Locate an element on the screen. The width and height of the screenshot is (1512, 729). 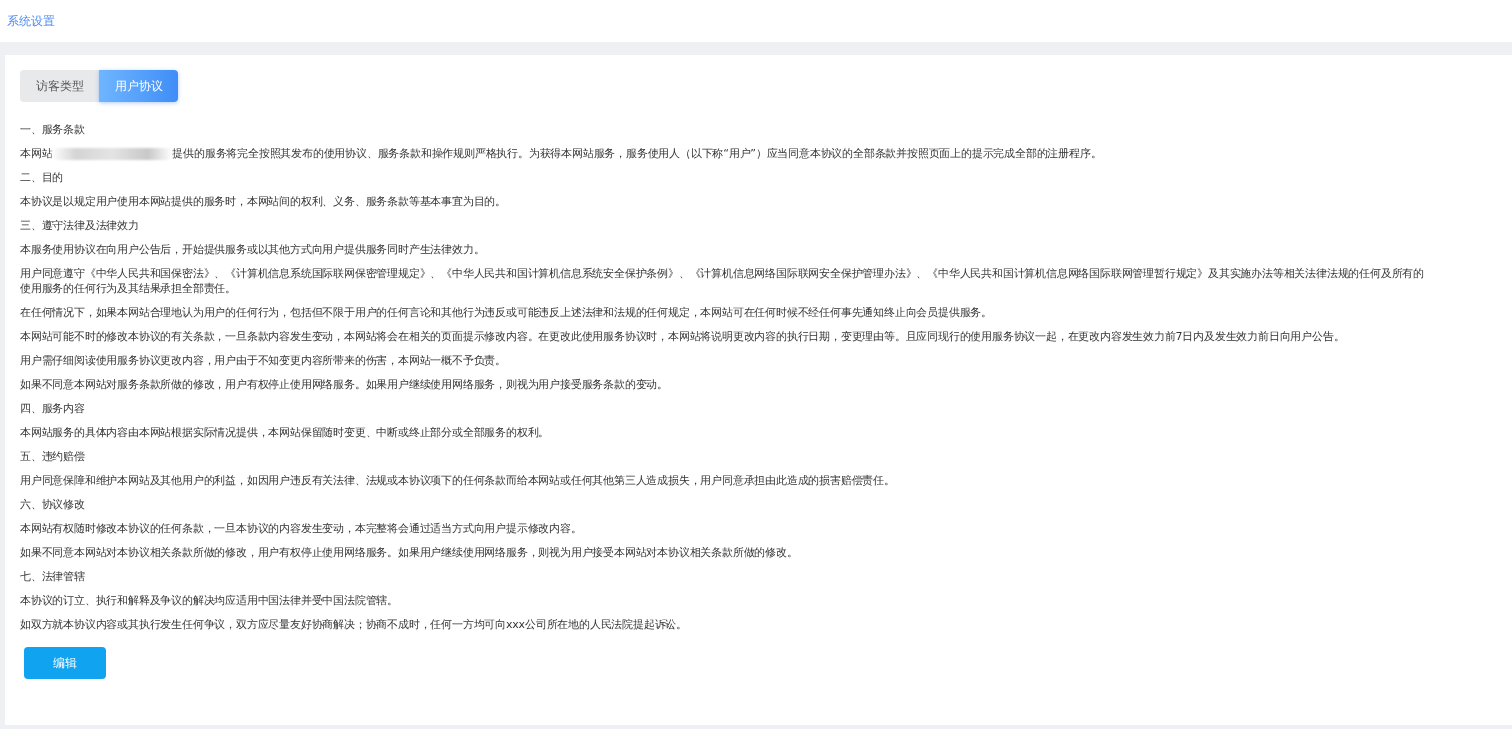
paragraph-text: 本网站可能不时的修改本协议的有关条款，一旦条款内容发生变动，本网站将会在相关的页面提示修改内容。在更改此使用服务协议时，本网站将说明更改内容的执行日期，变更理由等。且应同现行的使用服务协议一起，在更改内容发生效力前7日内及发生效力前日向用户公告。 is located at coordinates (683, 336).